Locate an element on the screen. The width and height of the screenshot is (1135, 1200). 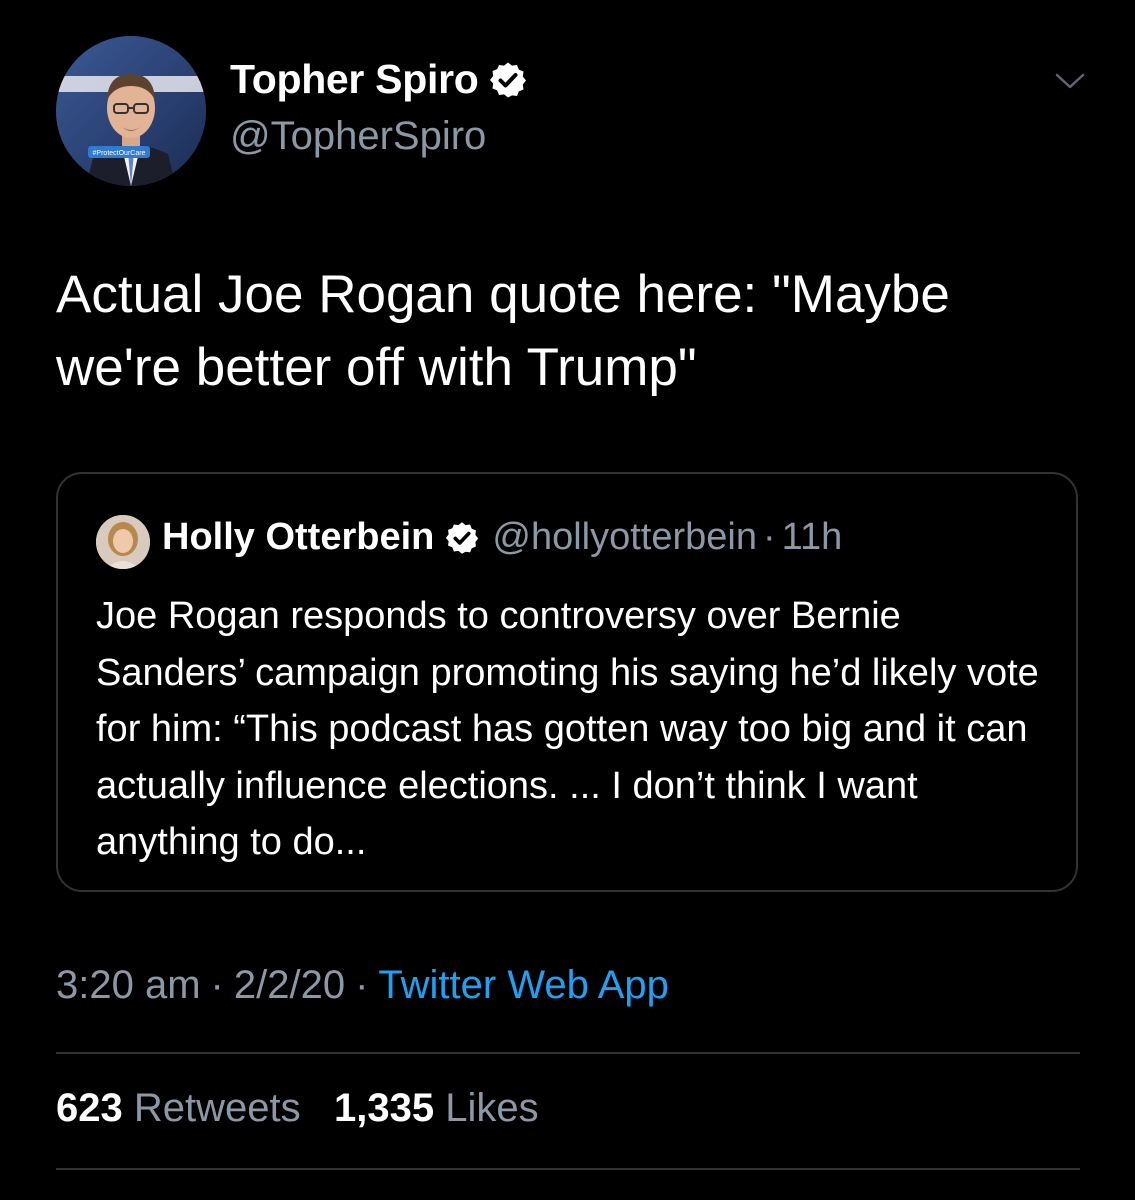
retweets-stat: 623 Retweets is located at coordinates (178, 1108).